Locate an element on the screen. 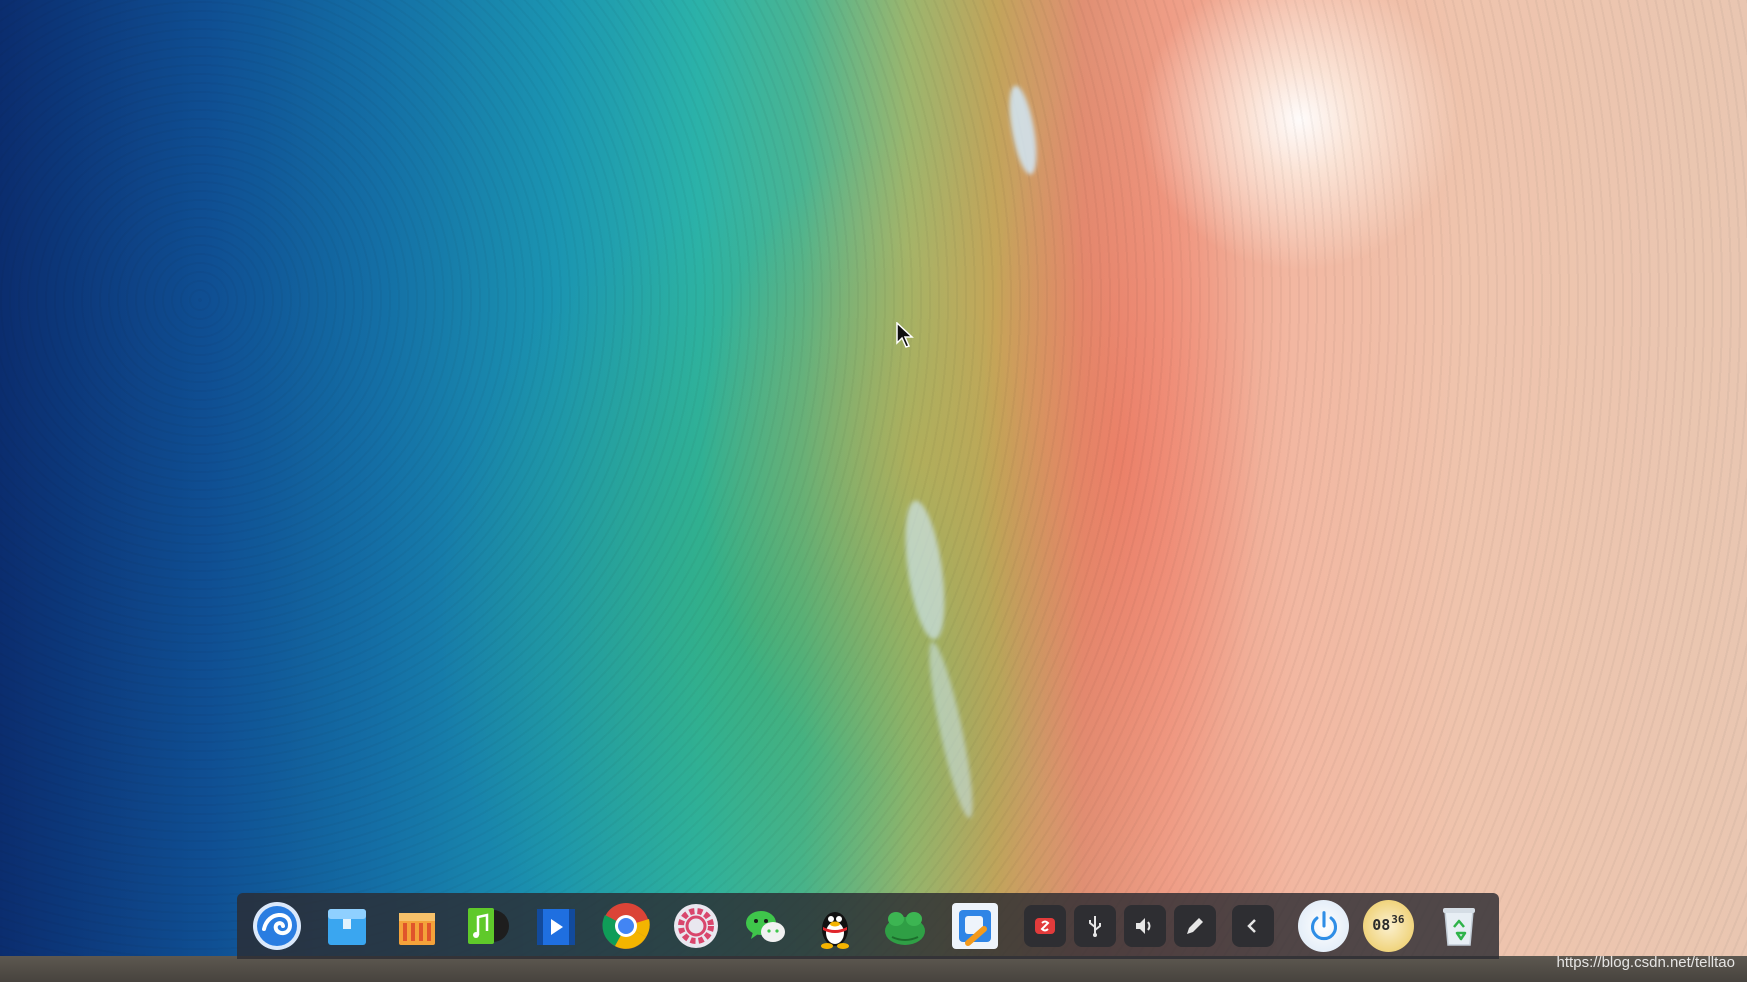 Image resolution: width=1747 pixels, height=982 pixels. settings-icon is located at coordinates (696, 926).